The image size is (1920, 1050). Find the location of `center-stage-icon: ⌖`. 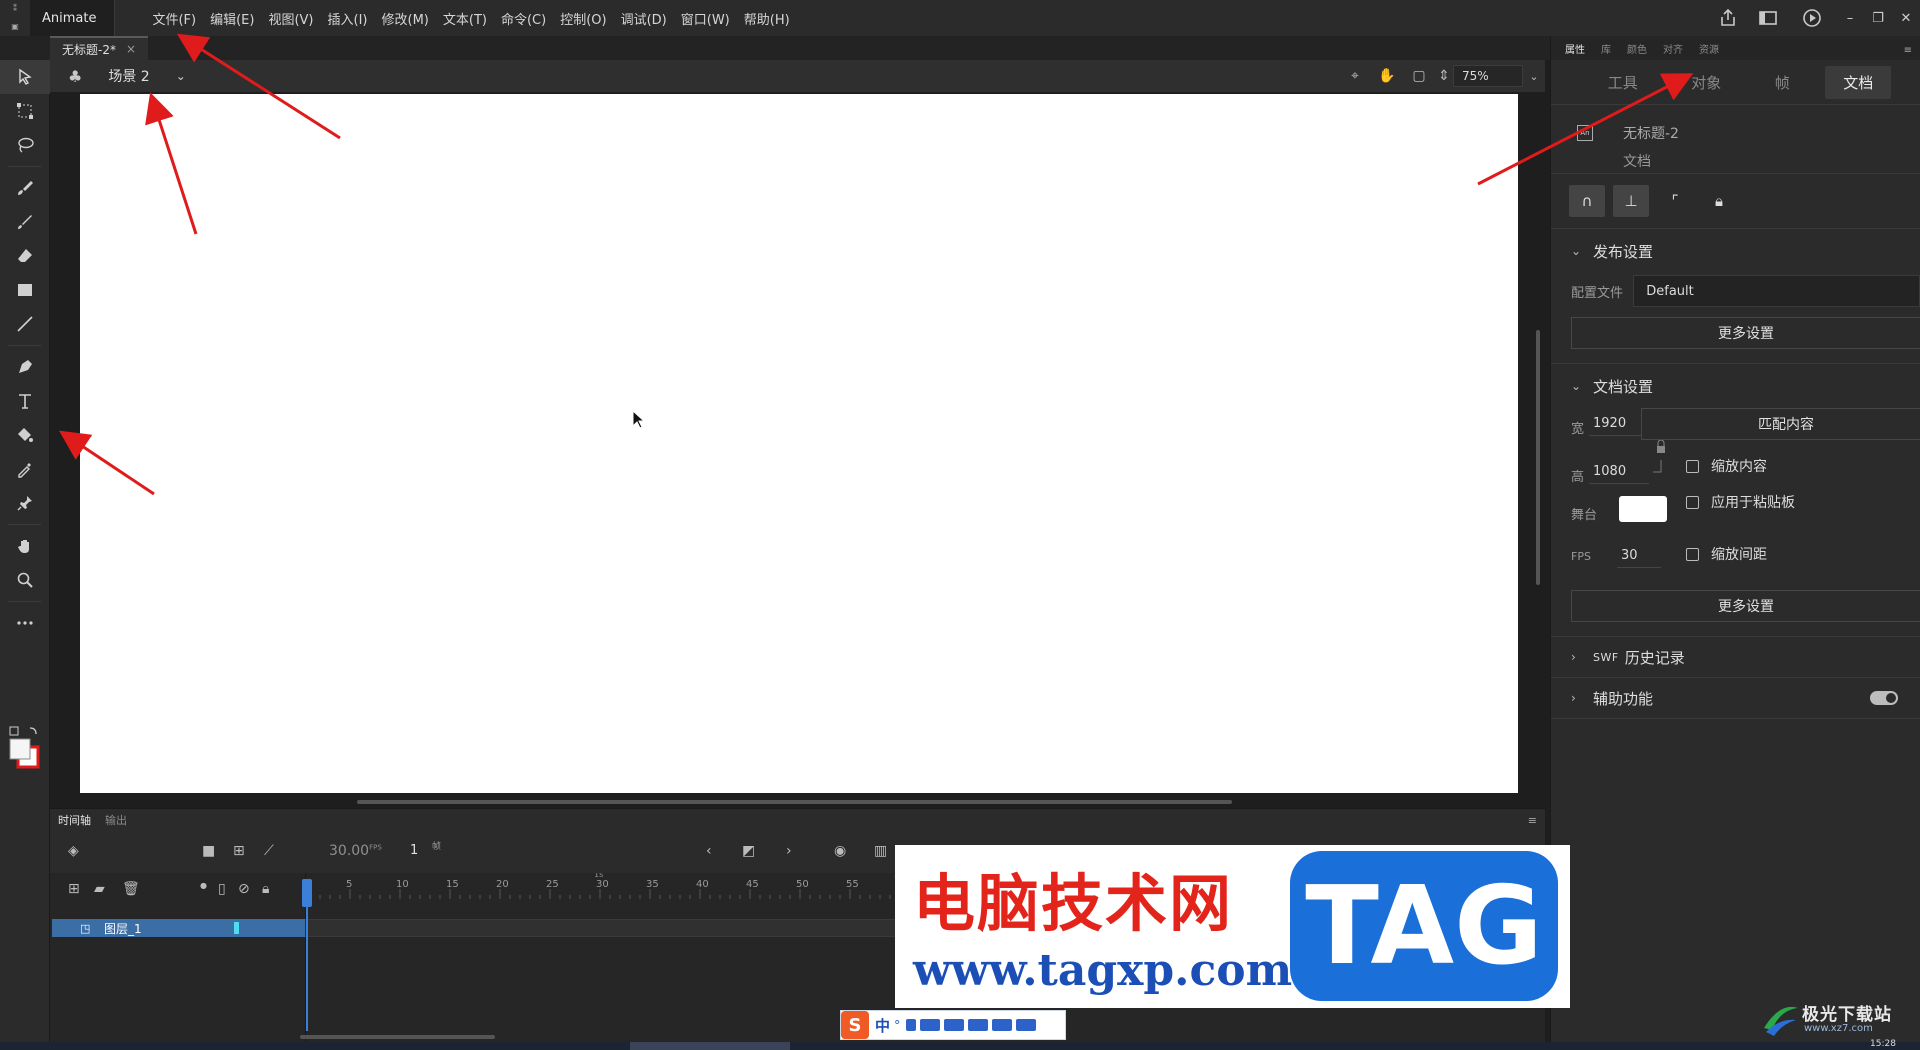

center-stage-icon: ⌖ is located at coordinates (1355, 76).